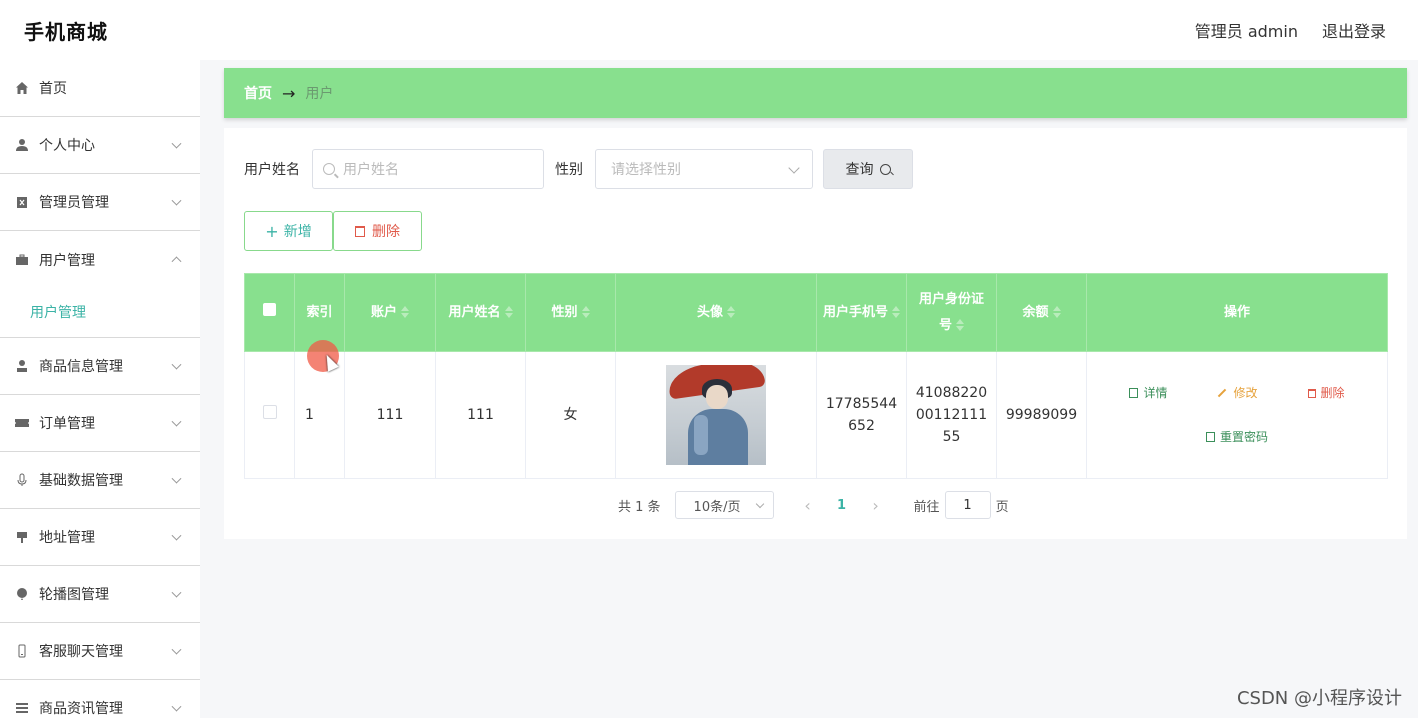 This screenshot has width=1418, height=718. I want to click on list-icon, so click(22, 708).